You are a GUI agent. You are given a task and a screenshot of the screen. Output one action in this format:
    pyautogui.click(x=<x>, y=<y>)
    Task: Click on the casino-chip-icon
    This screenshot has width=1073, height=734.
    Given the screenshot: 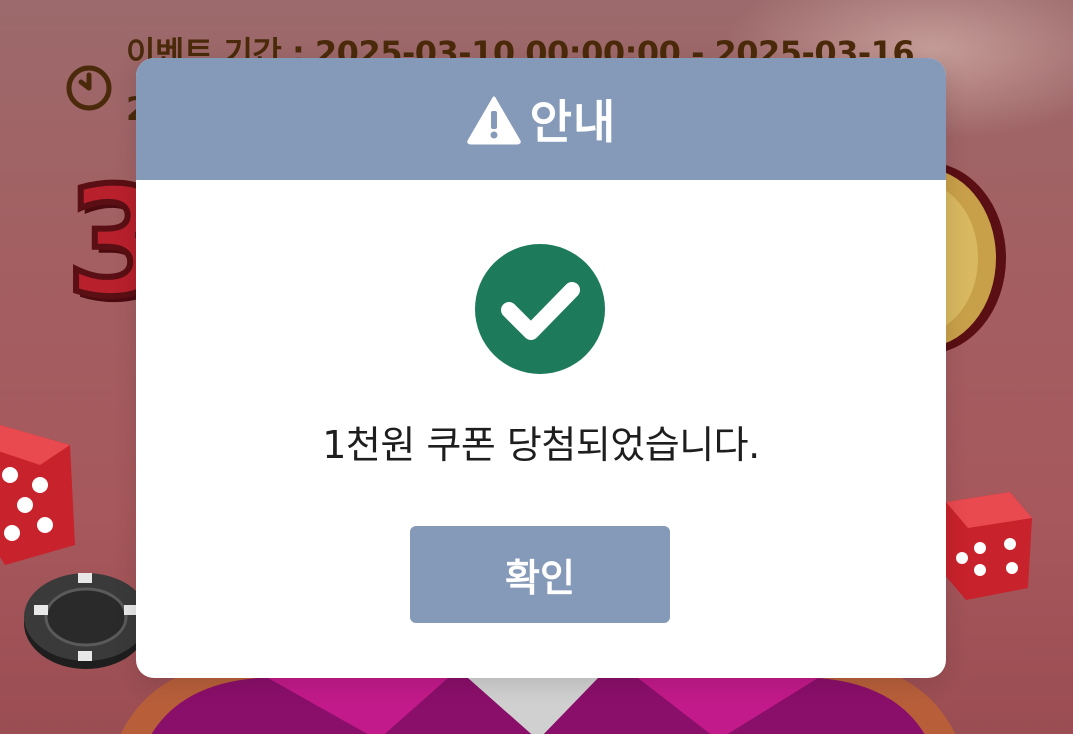 What is the action you would take?
    pyautogui.click(x=86, y=621)
    